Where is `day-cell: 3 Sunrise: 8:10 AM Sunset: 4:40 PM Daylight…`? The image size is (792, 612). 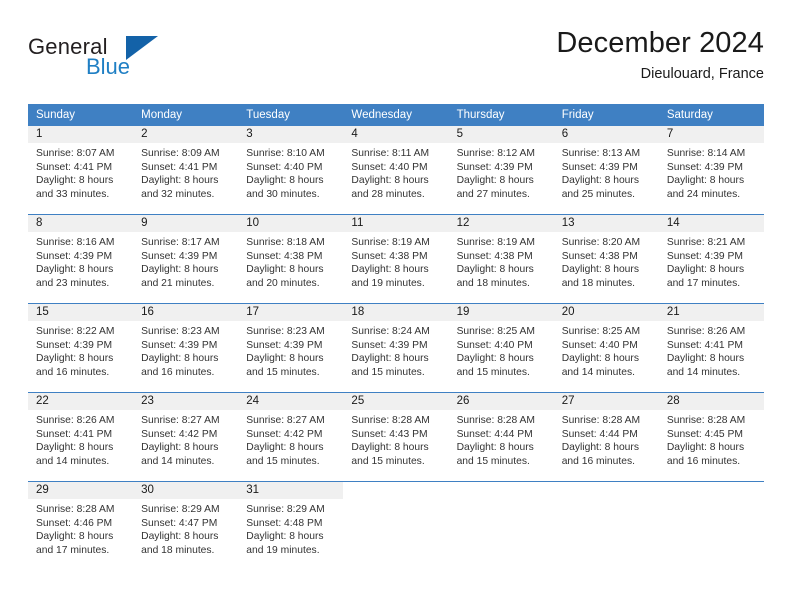 day-cell: 3 Sunrise: 8:10 AM Sunset: 4:40 PM Daylight… is located at coordinates (291, 170).